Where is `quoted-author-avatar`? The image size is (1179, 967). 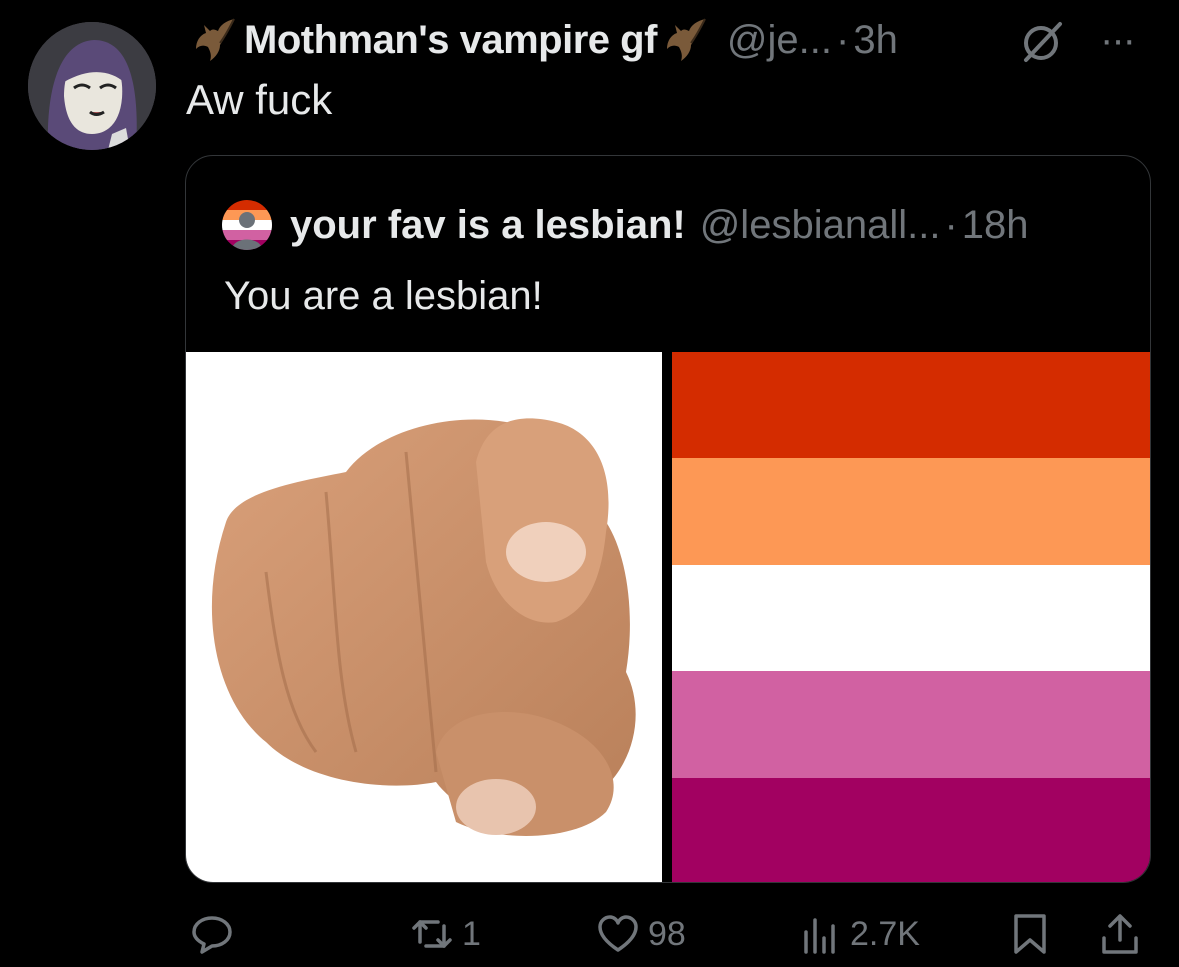 quoted-author-avatar is located at coordinates (247, 225).